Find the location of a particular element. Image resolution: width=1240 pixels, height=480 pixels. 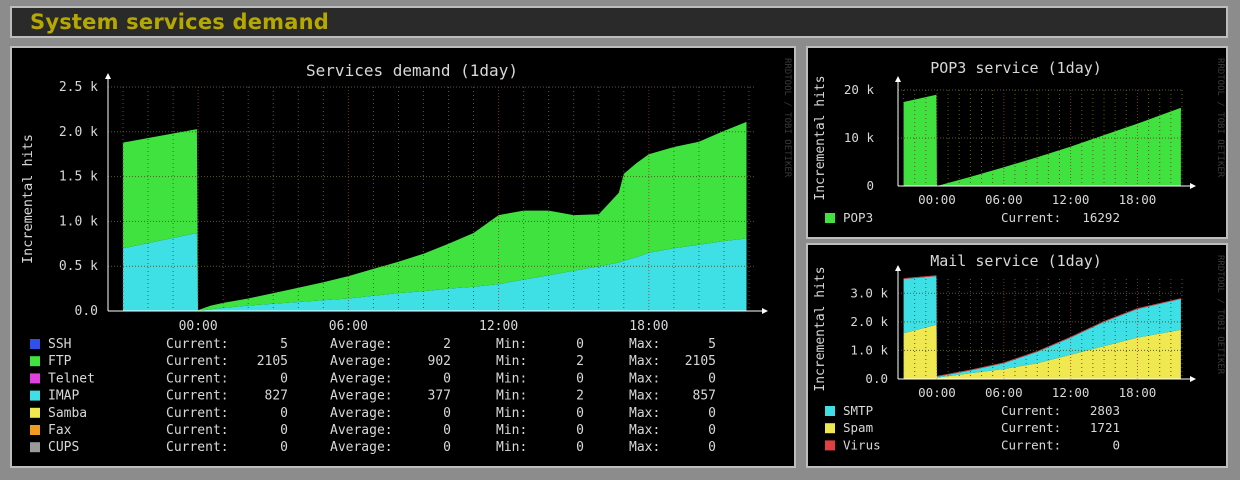

main-x-axis-arrow is located at coordinates (765, 311).